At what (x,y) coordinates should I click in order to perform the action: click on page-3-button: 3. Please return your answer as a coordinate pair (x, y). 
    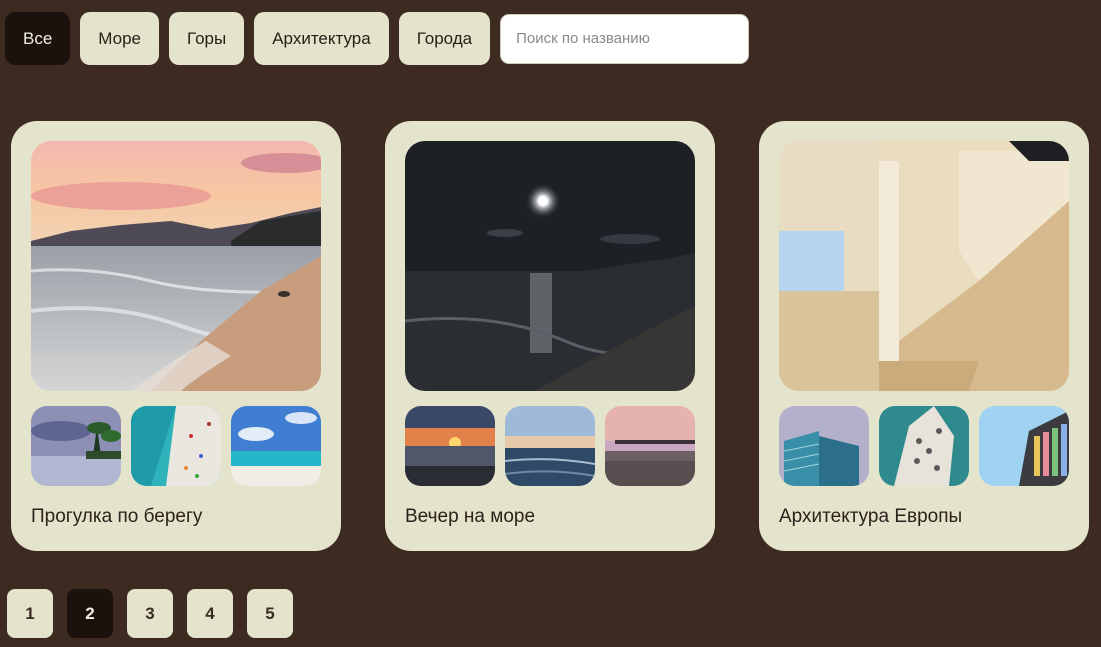
    Looking at the image, I should click on (150, 613).